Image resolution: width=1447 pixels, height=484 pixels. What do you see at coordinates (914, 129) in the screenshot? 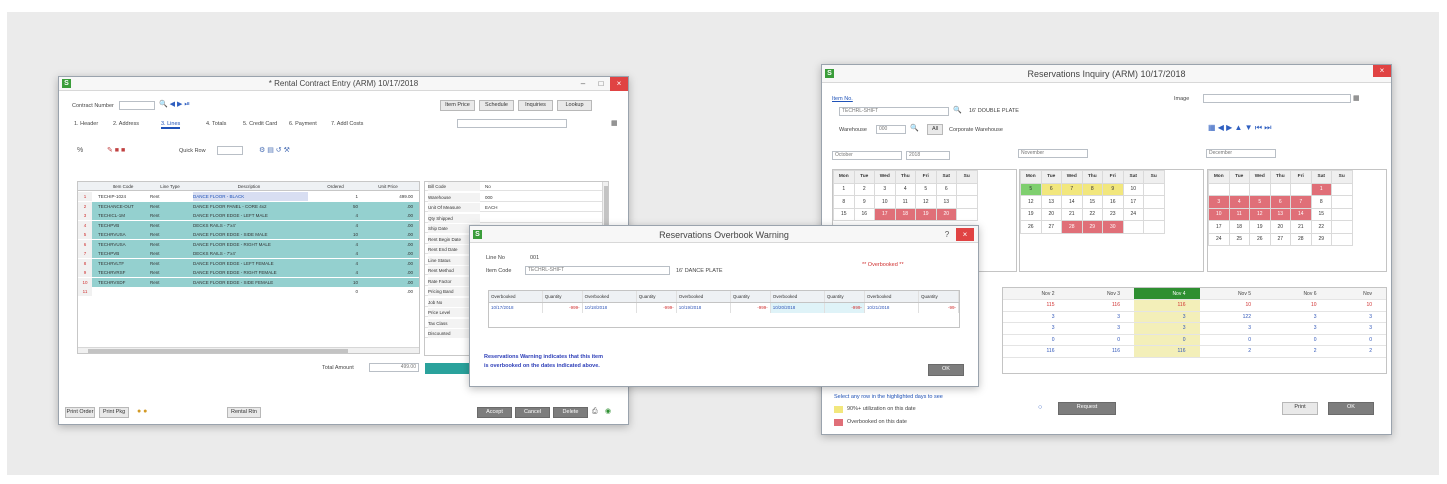
I see `warehouse-search-icon: 🔍` at bounding box center [914, 129].